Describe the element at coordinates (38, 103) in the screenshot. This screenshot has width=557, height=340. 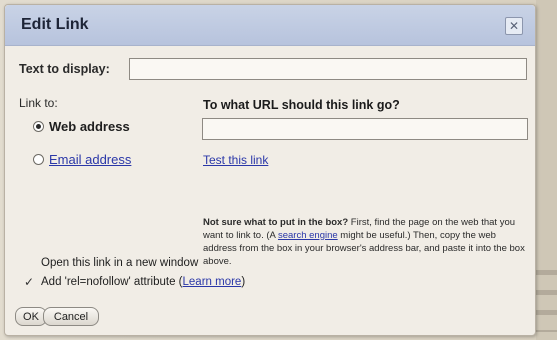
I see `link-to-label: Link to:` at that location.